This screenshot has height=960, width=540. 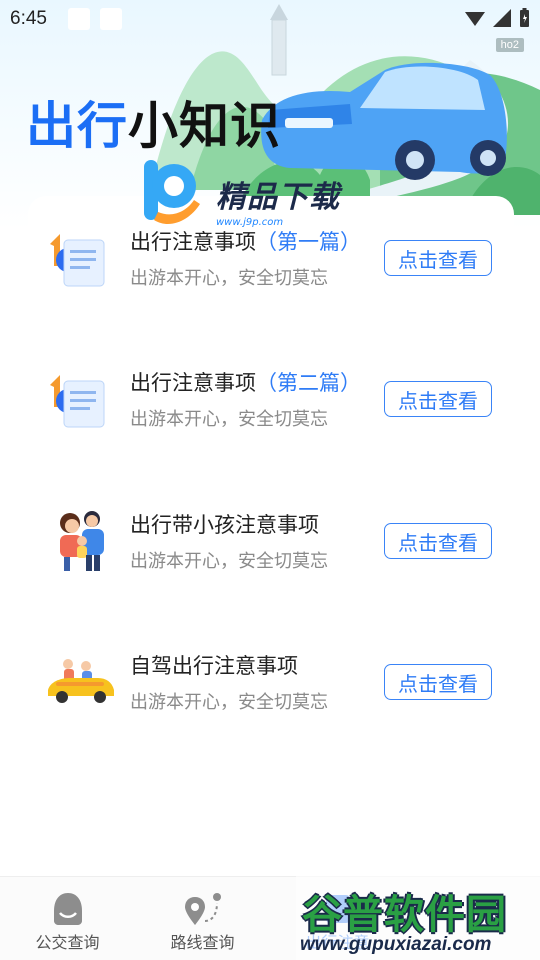 What do you see at coordinates (28, 18) in the screenshot?
I see `status-time: 6:45` at bounding box center [28, 18].